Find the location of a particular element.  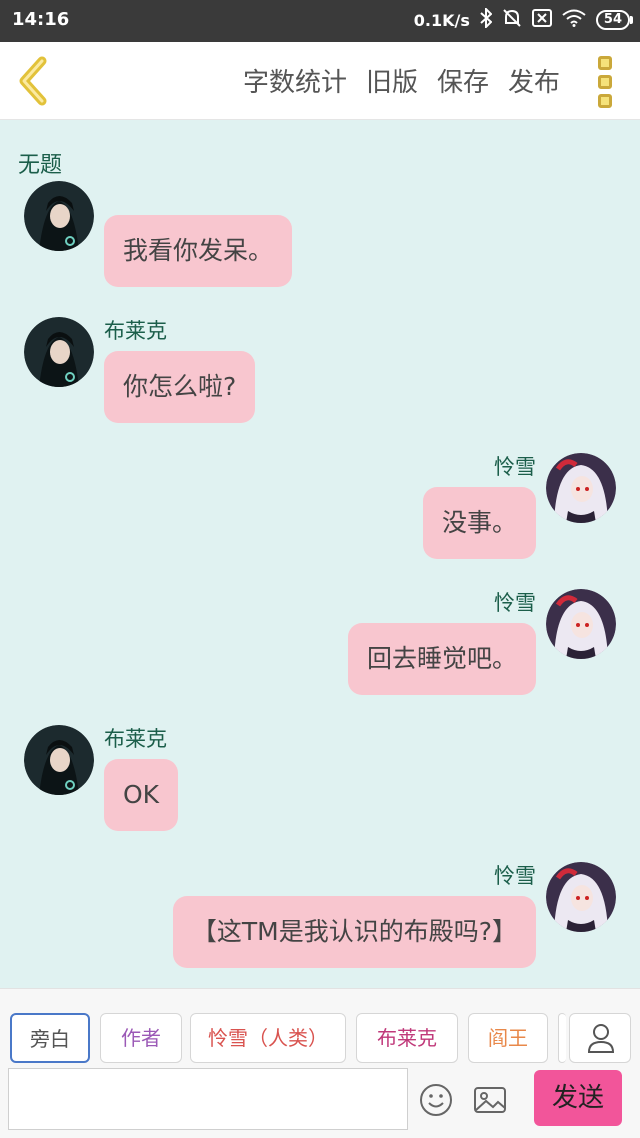

send-button: 发送 is located at coordinates (578, 1098).